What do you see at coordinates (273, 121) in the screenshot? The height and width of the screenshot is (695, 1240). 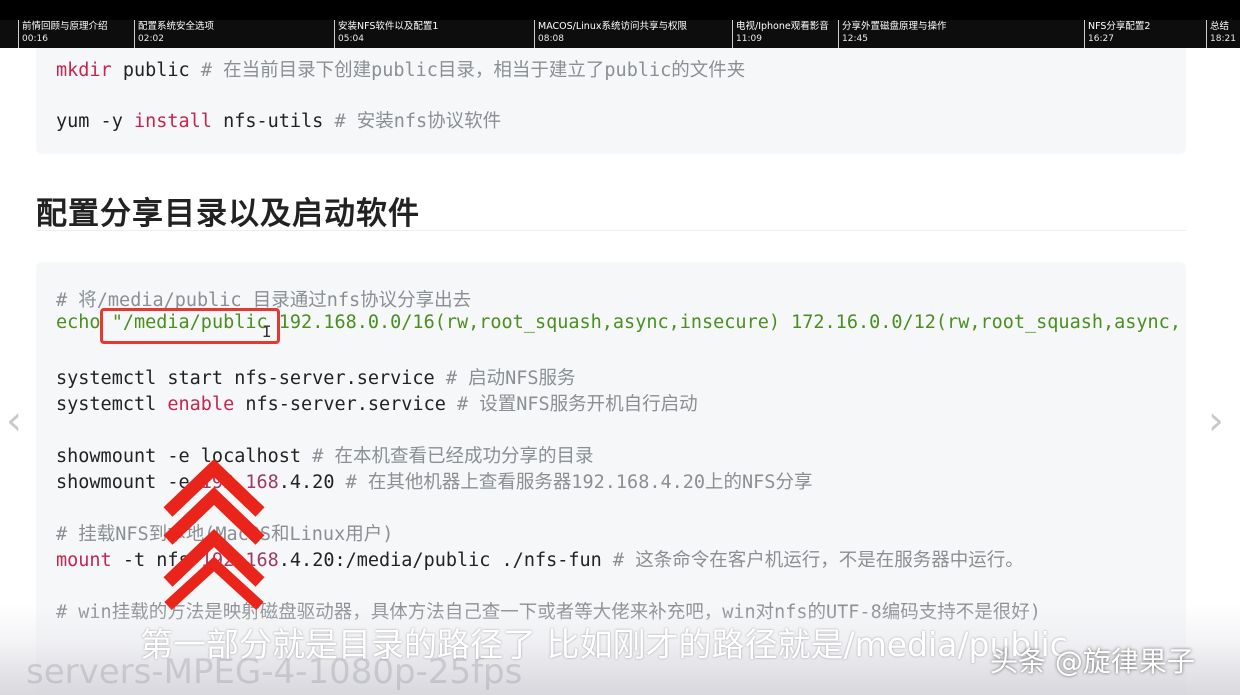 I see `code-token: nfs-utils` at bounding box center [273, 121].